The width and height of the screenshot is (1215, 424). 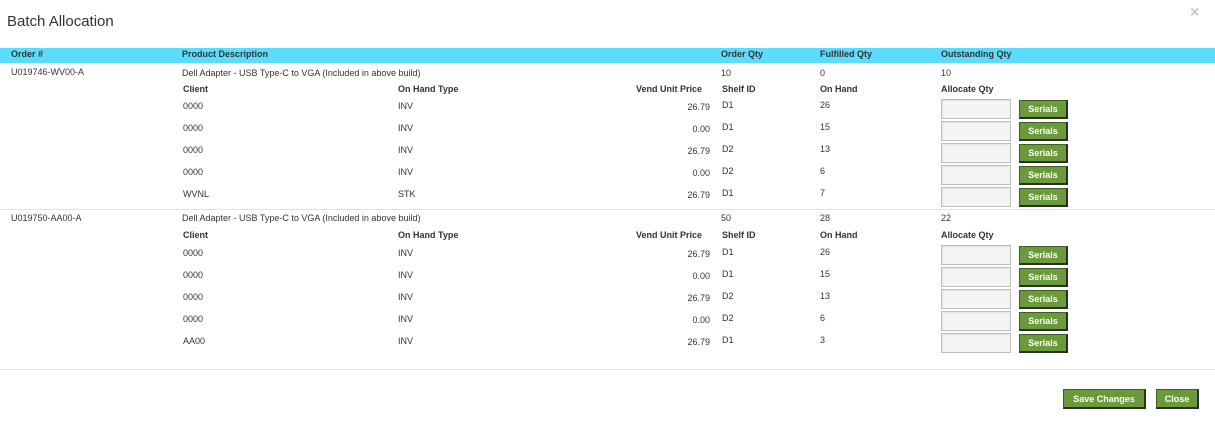 I want to click on header-product: Product Description, so click(x=225, y=54).